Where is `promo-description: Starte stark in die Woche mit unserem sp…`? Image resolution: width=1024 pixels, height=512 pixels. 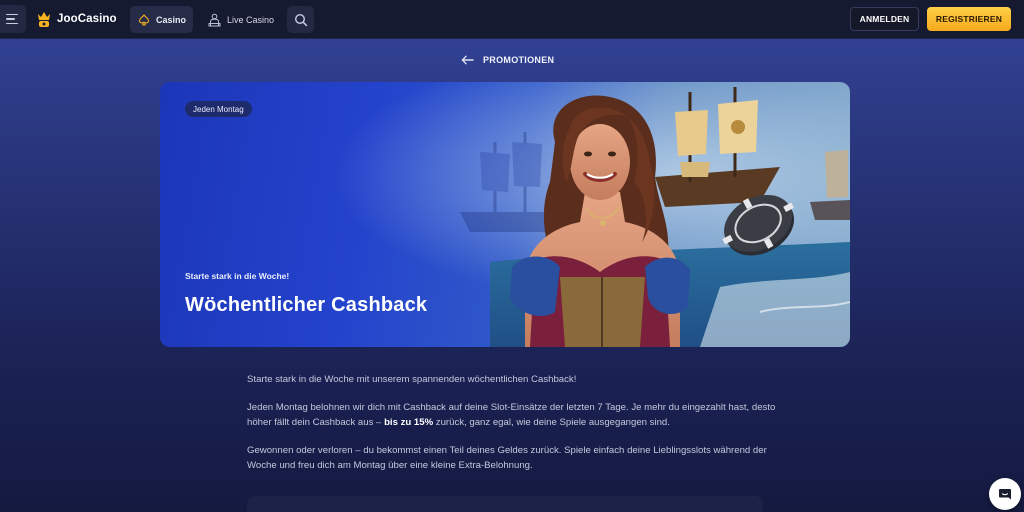
promo-description: Starte stark in die Woche mit unserem sp… is located at coordinates (512, 429).